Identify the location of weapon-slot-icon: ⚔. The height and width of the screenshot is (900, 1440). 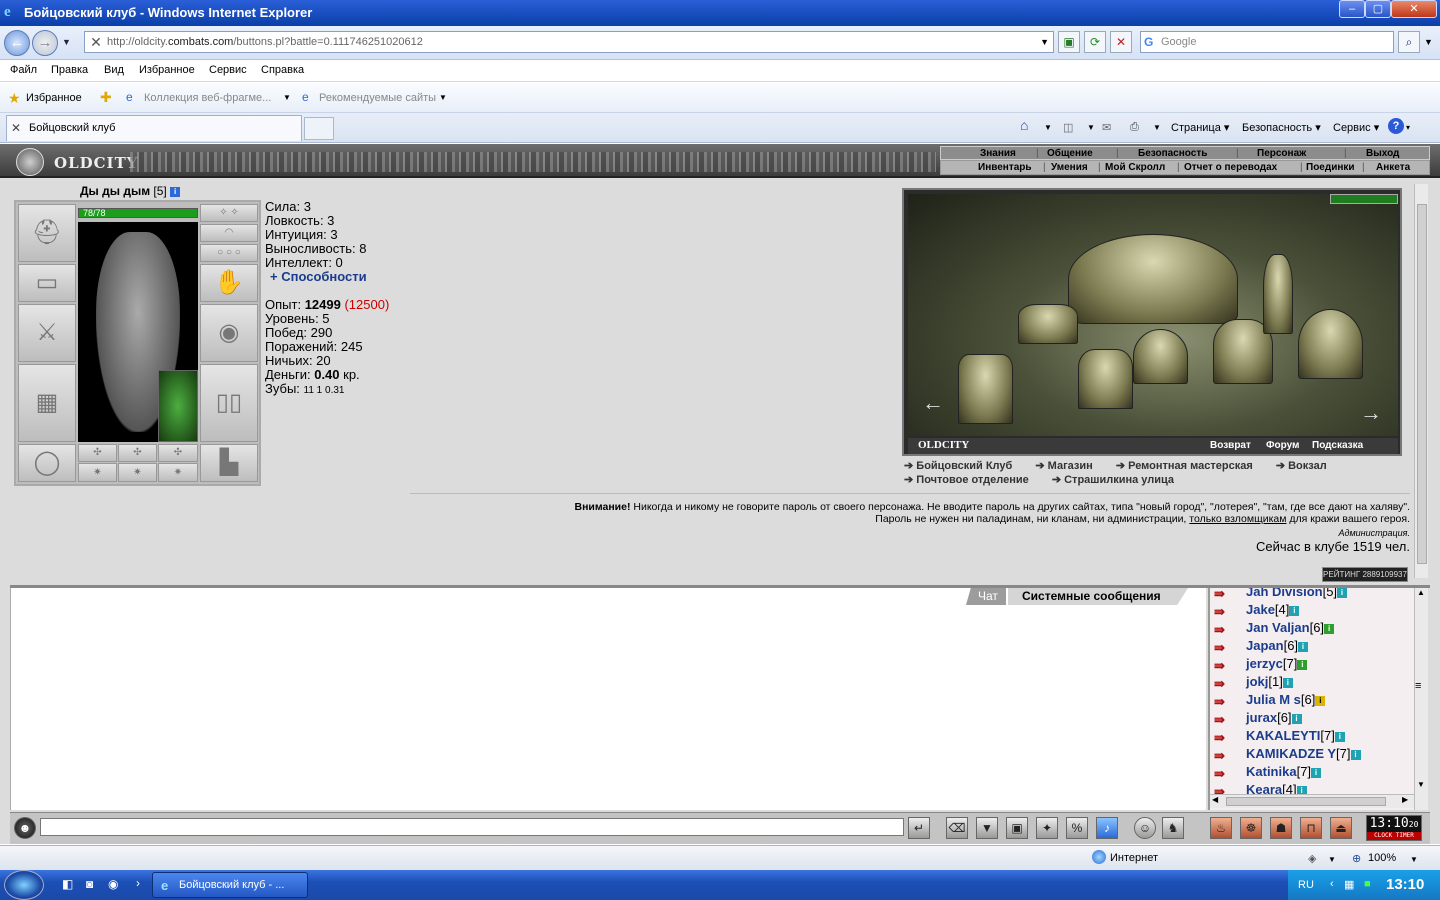
(47, 333).